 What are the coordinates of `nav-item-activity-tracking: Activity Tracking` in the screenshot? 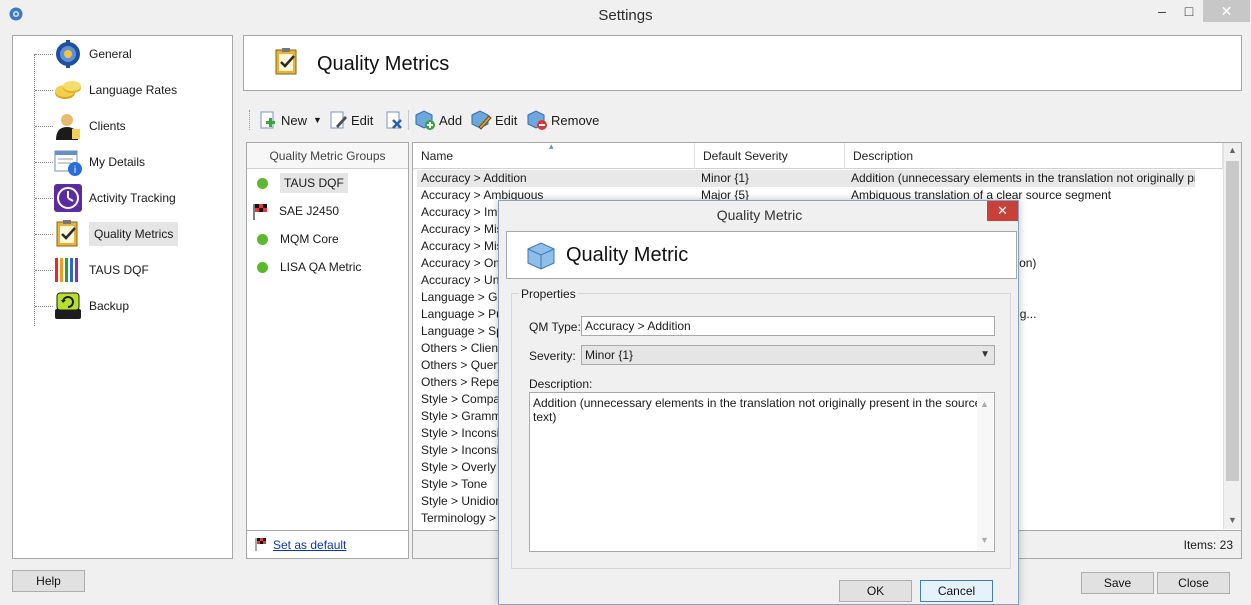 It's located at (123, 198).